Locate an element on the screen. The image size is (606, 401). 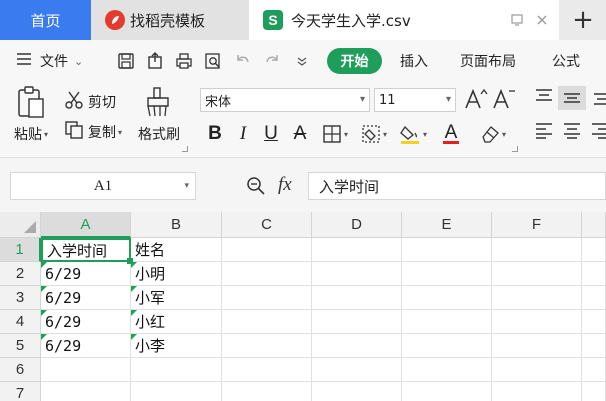
increase-font-icon is located at coordinates (476, 99).